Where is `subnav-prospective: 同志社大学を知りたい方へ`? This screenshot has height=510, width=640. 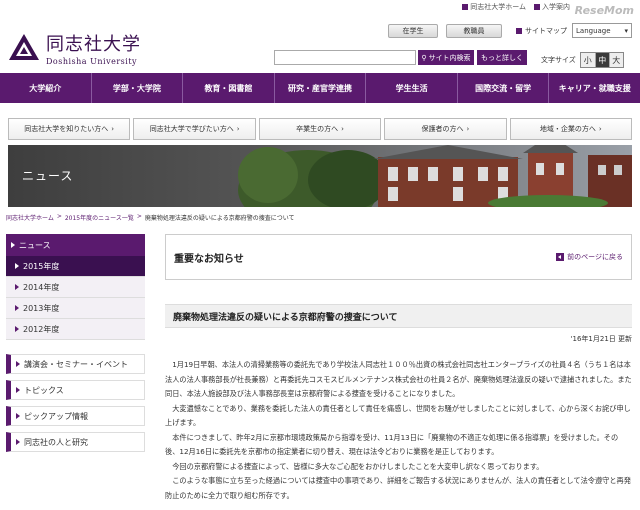 subnav-prospective: 同志社大学を知りたい方へ is located at coordinates (69, 129).